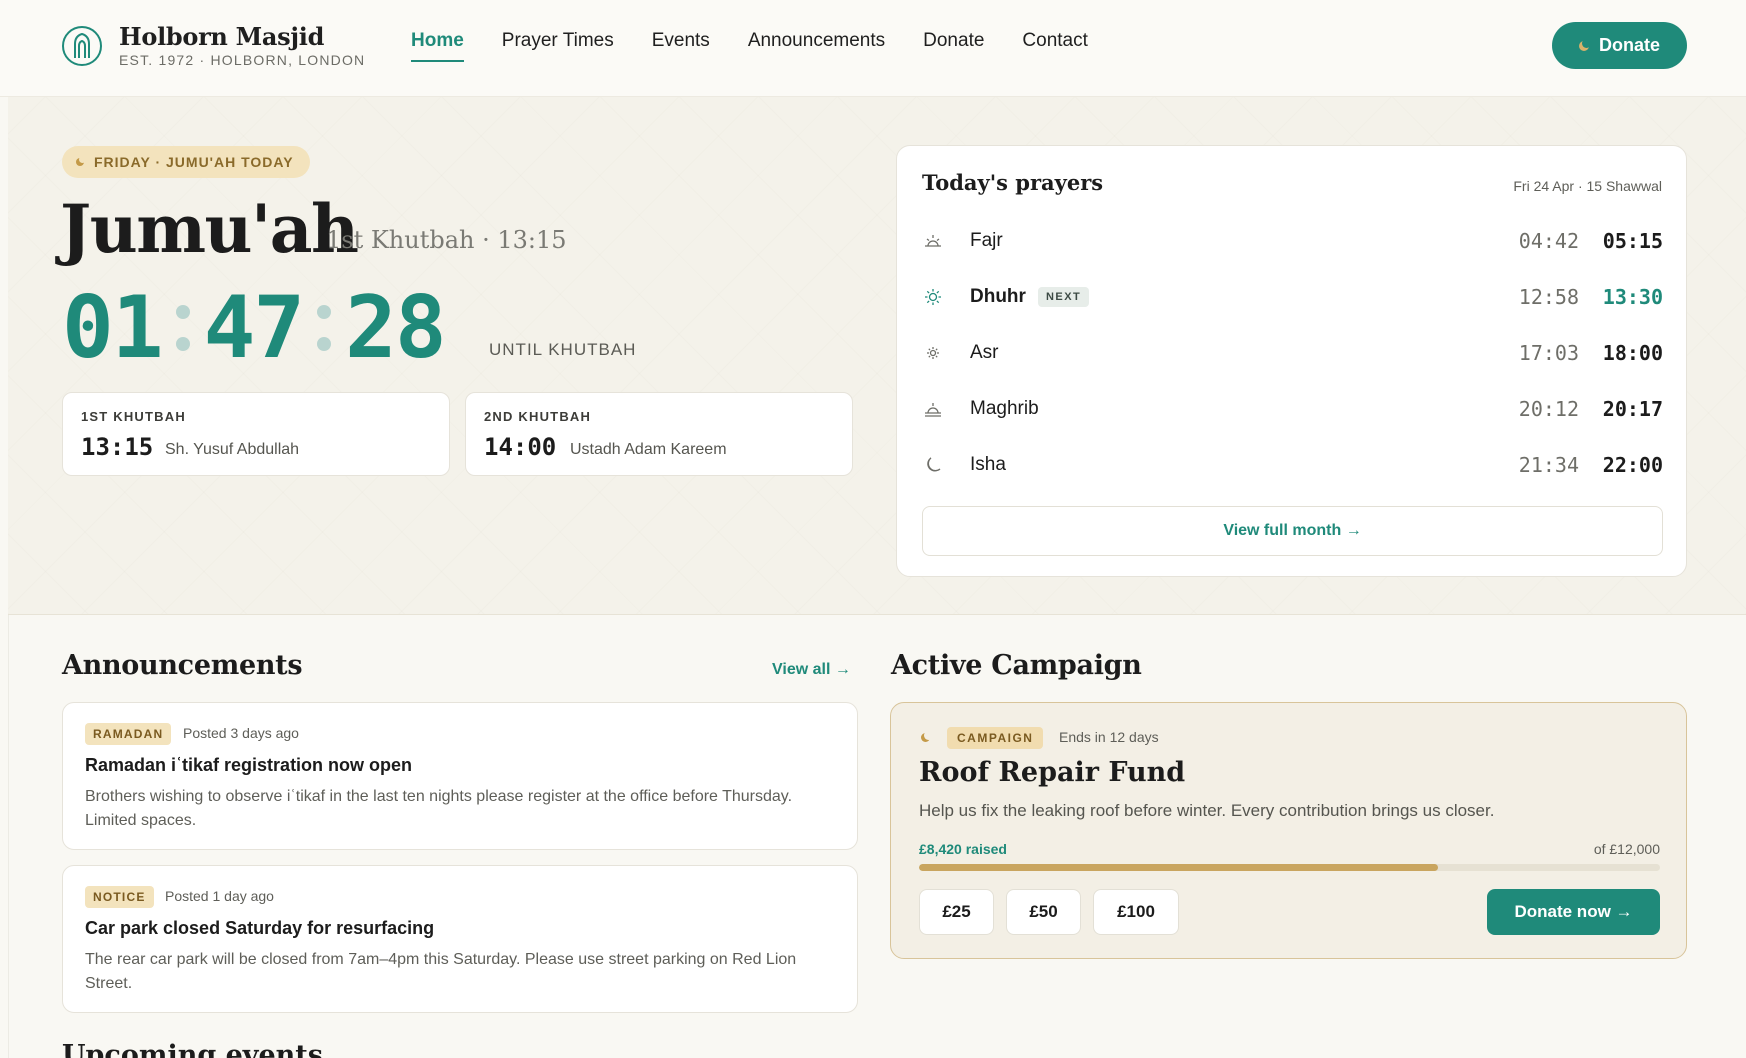 This screenshot has height=1058, width=1746. I want to click on nav-home: Home, so click(437, 46).